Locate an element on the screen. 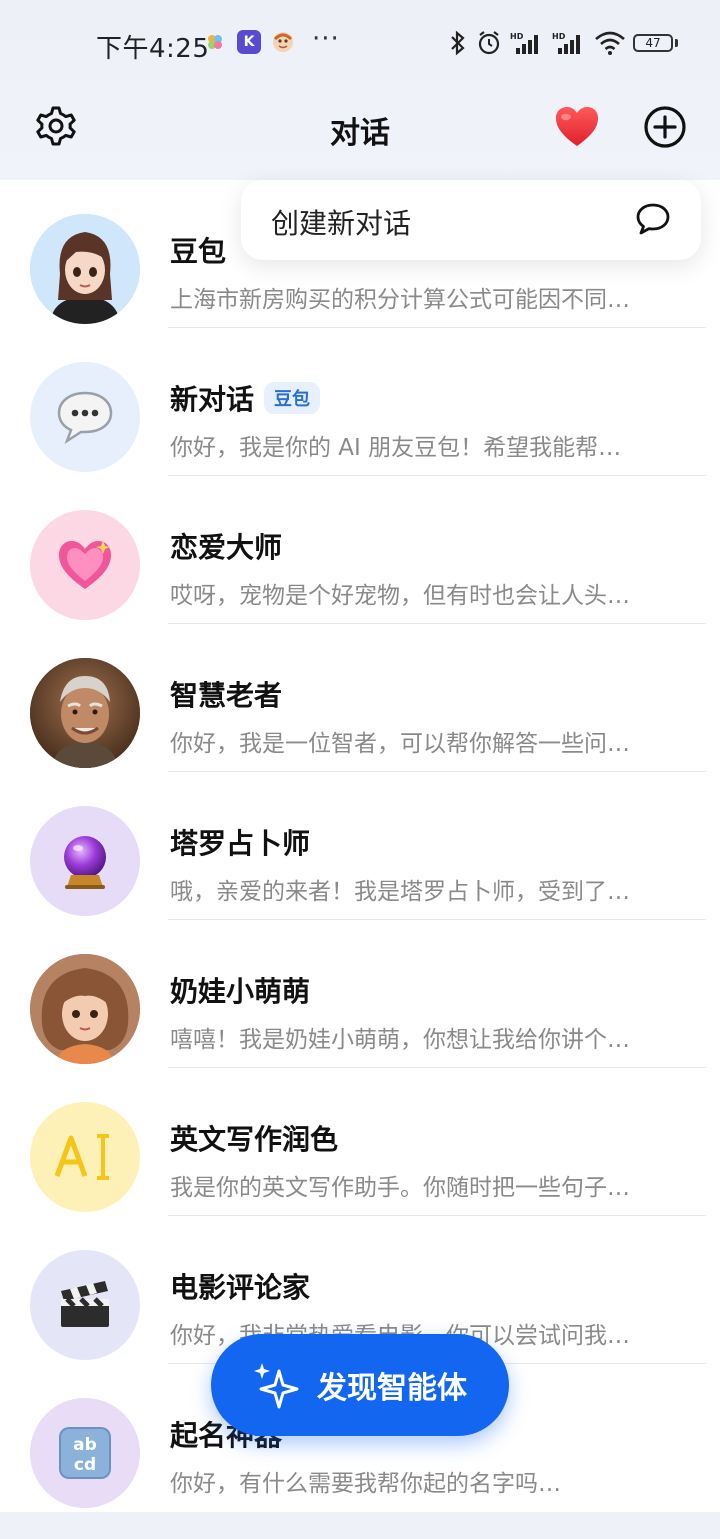 The width and height of the screenshot is (720, 1539). conversation-title: 英文写作润色 is located at coordinates (254, 1138).